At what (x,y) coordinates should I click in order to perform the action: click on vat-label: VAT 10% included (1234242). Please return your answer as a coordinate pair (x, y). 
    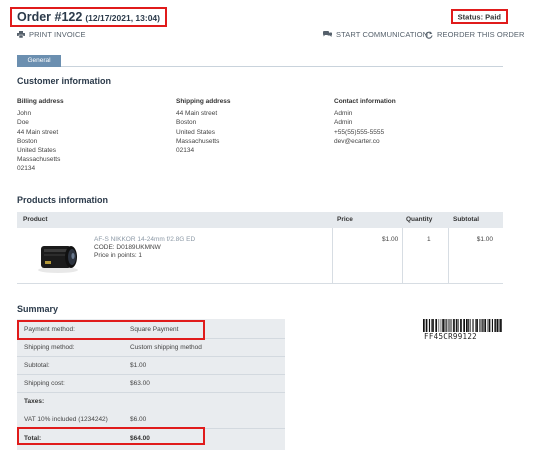
    Looking at the image, I should click on (66, 419).